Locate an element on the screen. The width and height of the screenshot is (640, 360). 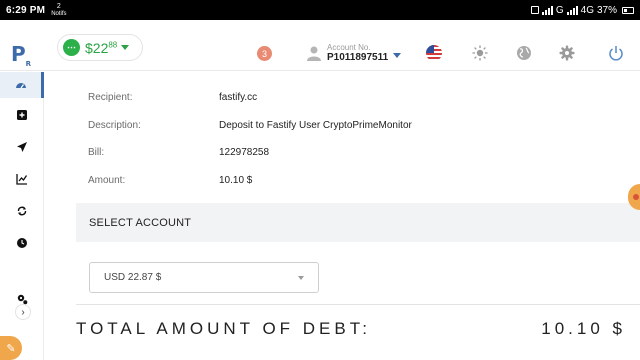
total-debt-value: 10.10 $ is located at coordinates (583, 328).